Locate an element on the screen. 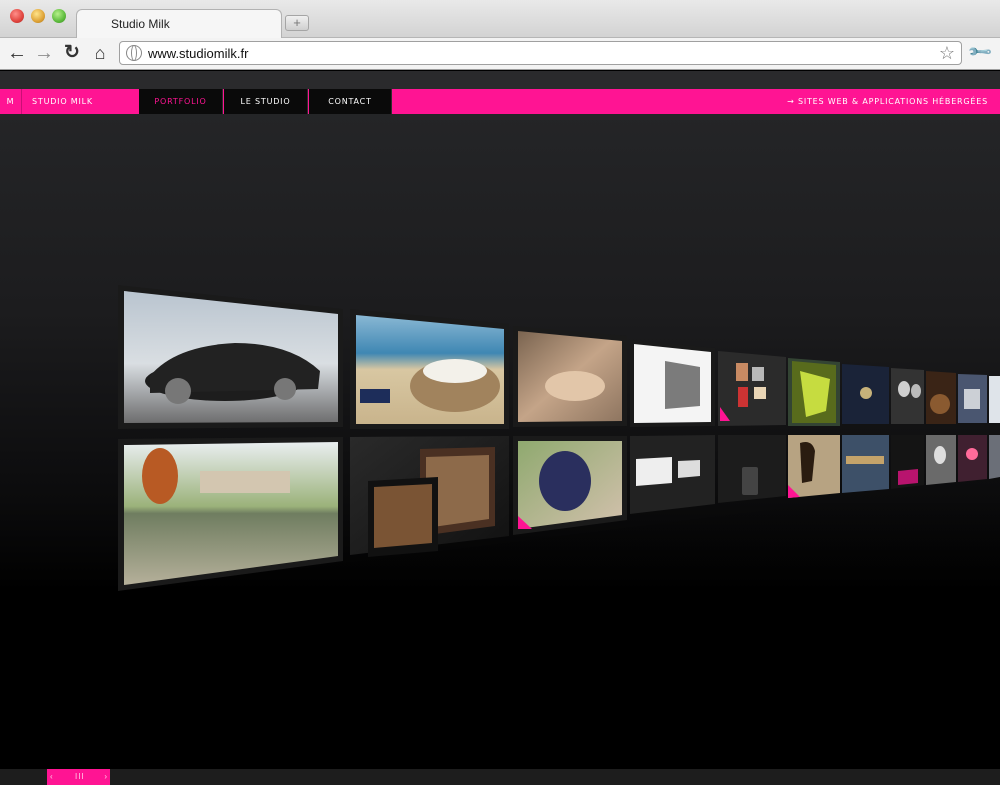 This screenshot has height=785, width=1000. thumb-bottom-2-tablet-phone is located at coordinates (429, 496).